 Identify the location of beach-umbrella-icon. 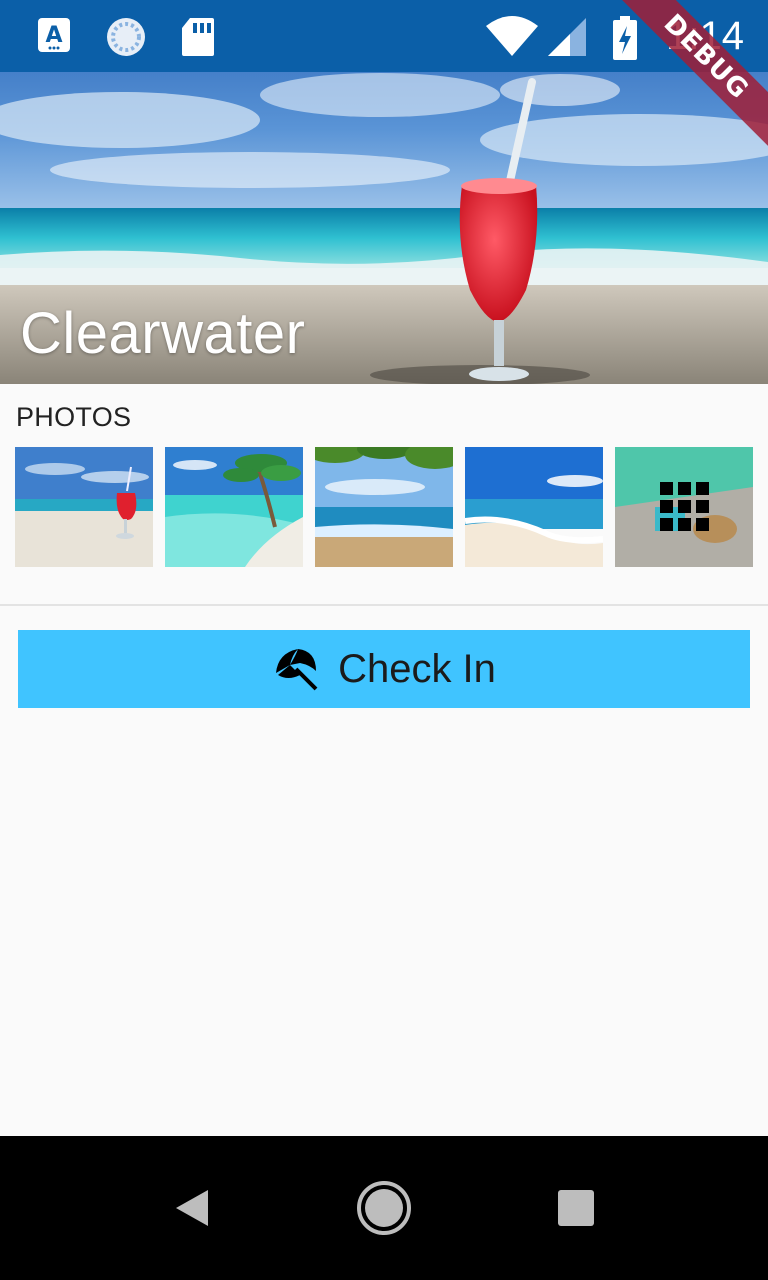
(297, 670).